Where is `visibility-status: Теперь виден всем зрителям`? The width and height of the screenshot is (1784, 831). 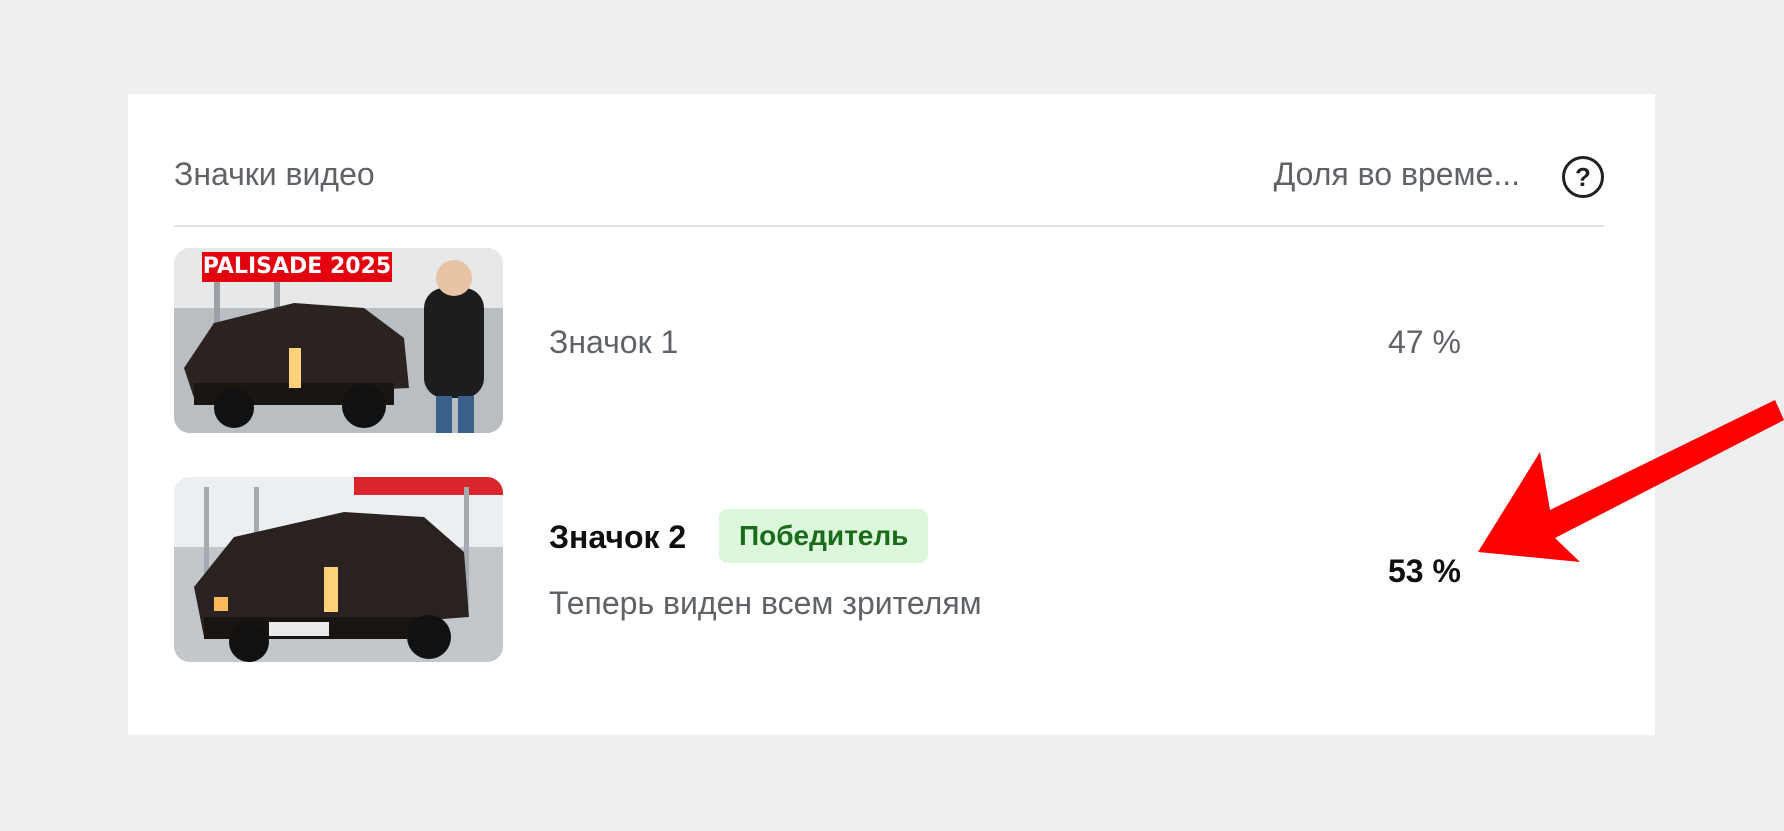
visibility-status: Теперь виден всем зрителям is located at coordinates (765, 603).